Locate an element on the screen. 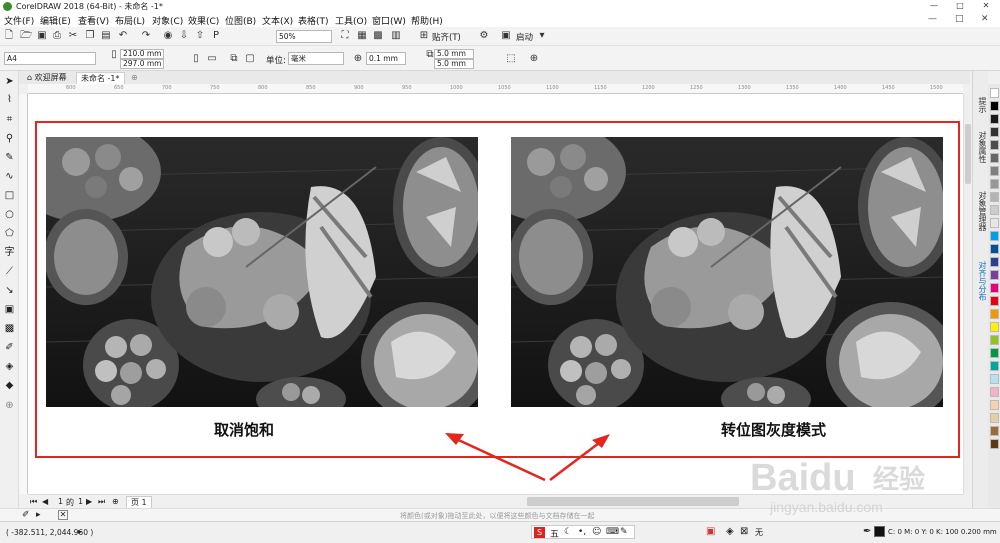 The image size is (1000, 543). all-pages-icon: ⧉ is located at coordinates (234, 59).